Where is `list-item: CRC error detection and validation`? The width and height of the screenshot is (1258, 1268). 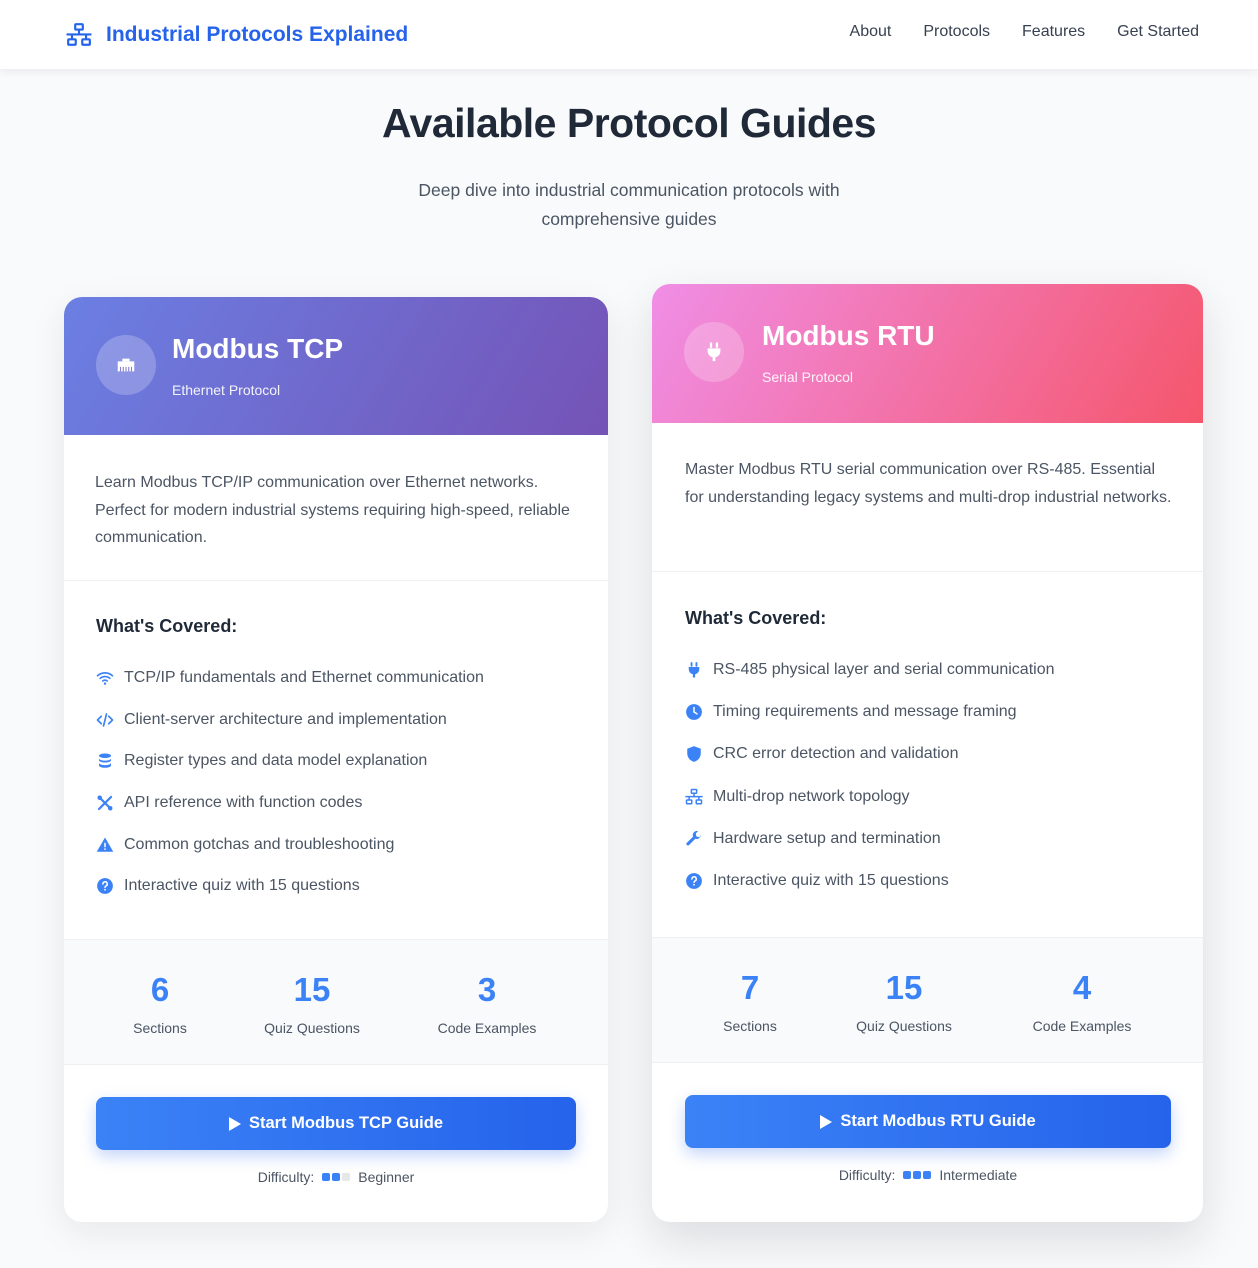
list-item: CRC error detection and validation is located at coordinates (928, 754).